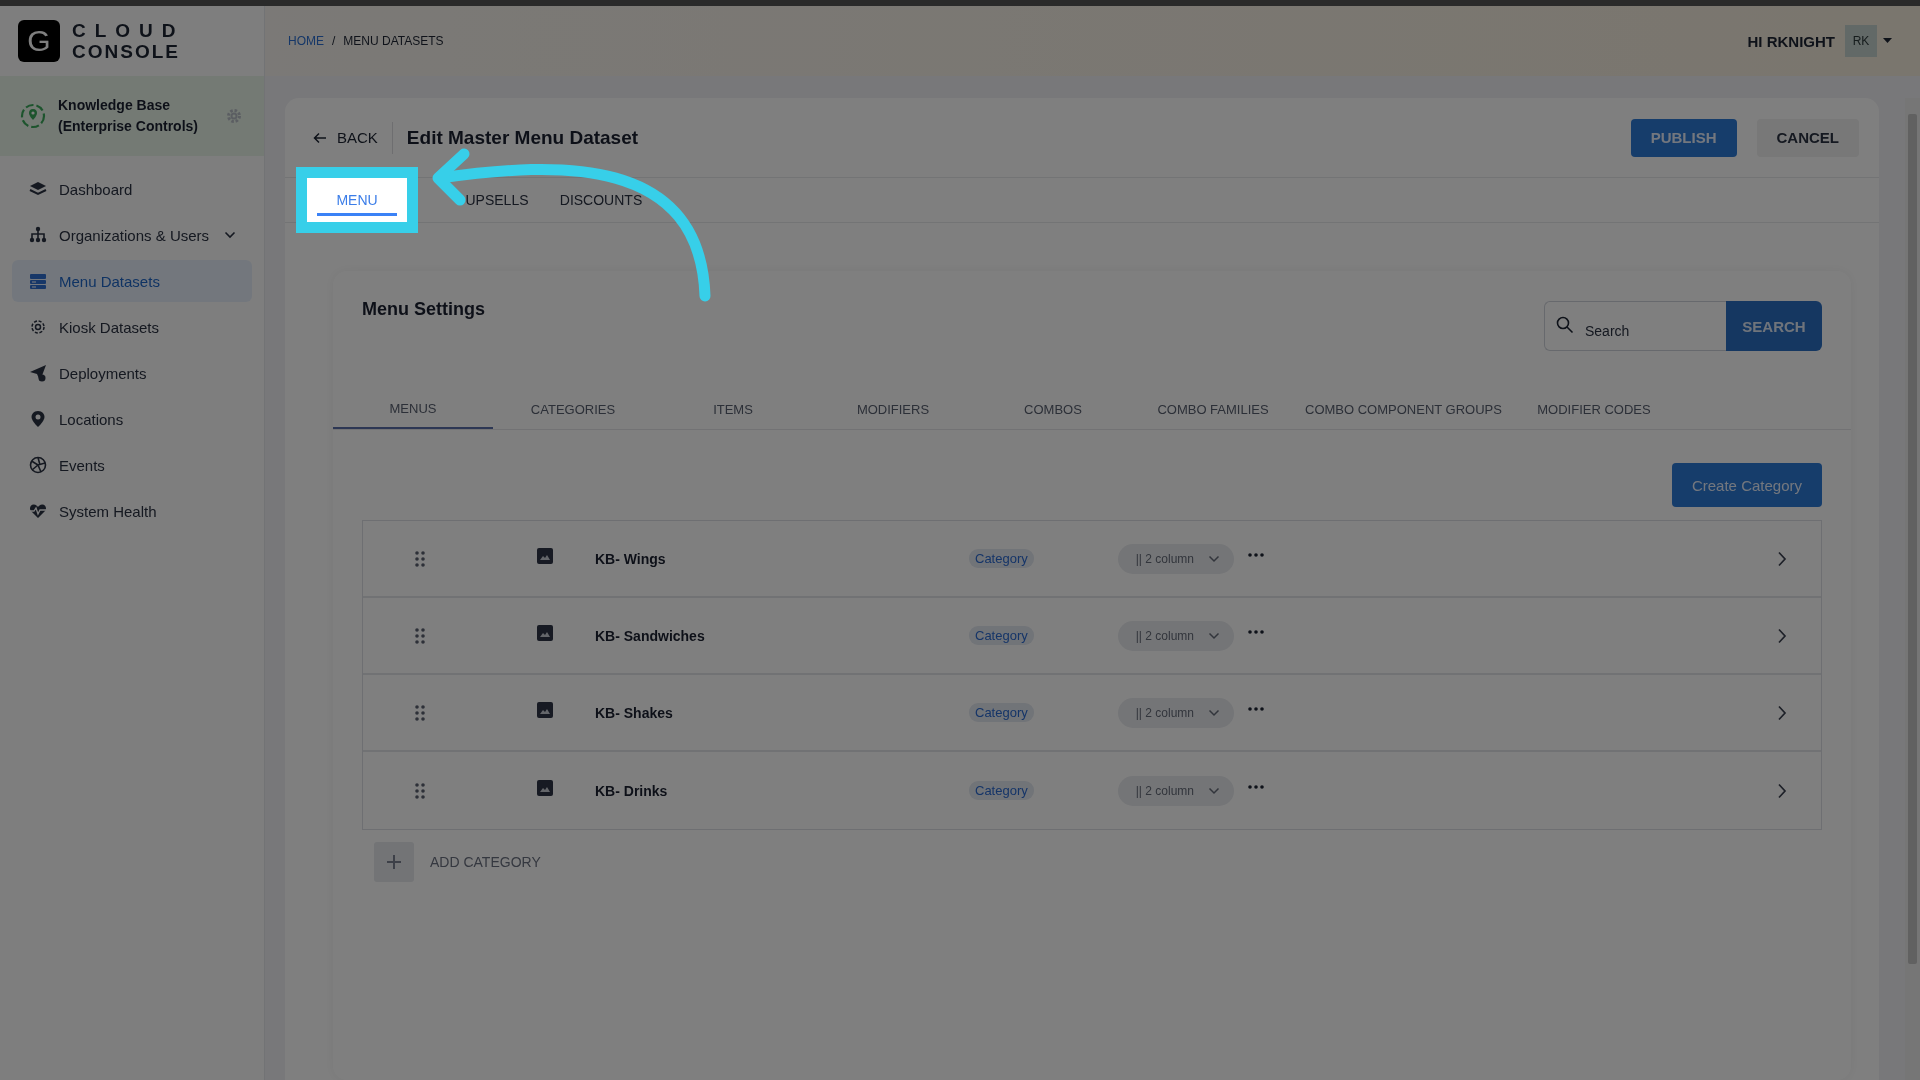  I want to click on add-button, so click(394, 862).